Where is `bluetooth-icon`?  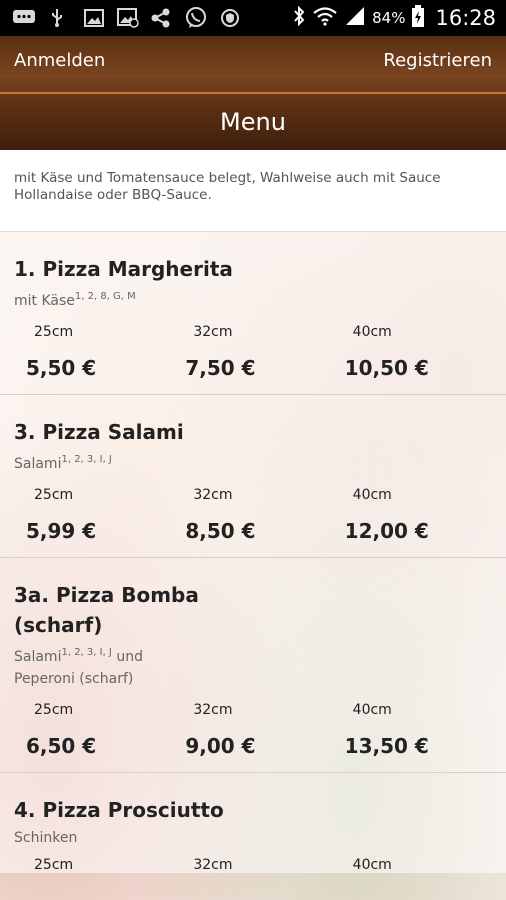 bluetooth-icon is located at coordinates (299, 17).